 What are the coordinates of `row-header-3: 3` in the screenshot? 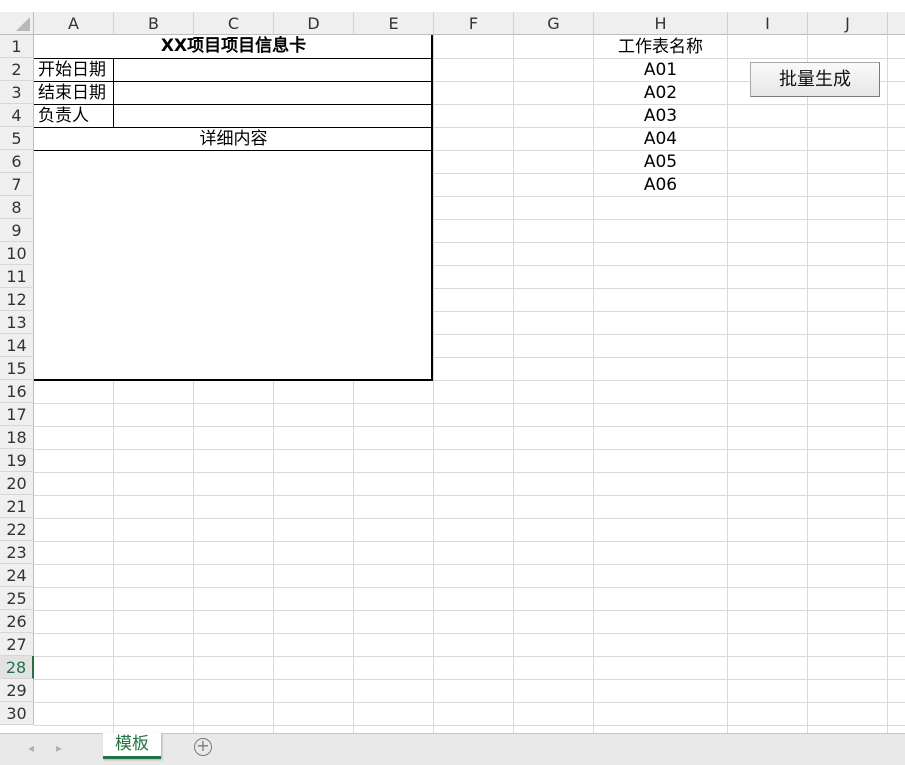 It's located at (17, 92).